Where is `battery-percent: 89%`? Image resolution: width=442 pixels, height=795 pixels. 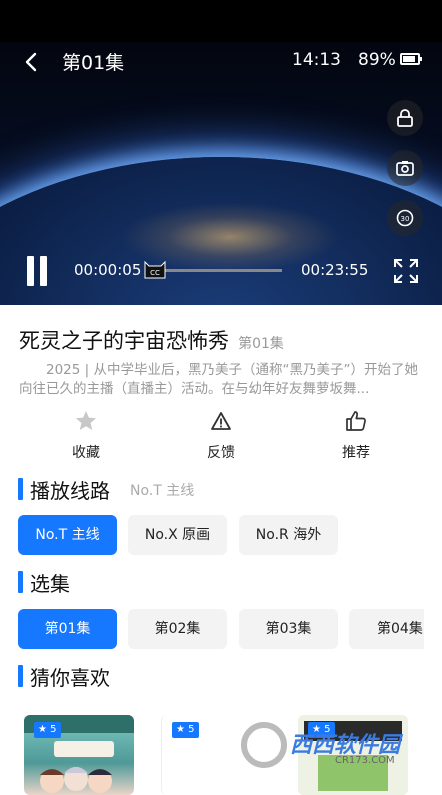
battery-percent: 89% is located at coordinates (377, 60).